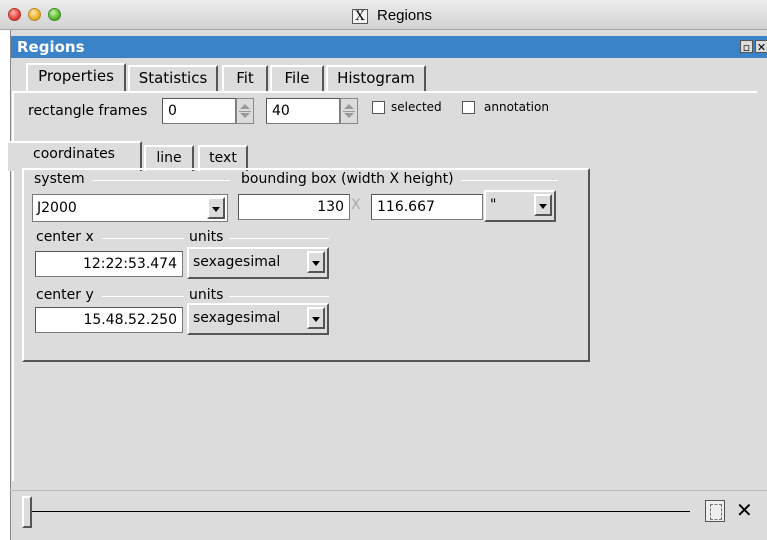 The width and height of the screenshot is (767, 540). I want to click on selected-label: selected, so click(416, 107).